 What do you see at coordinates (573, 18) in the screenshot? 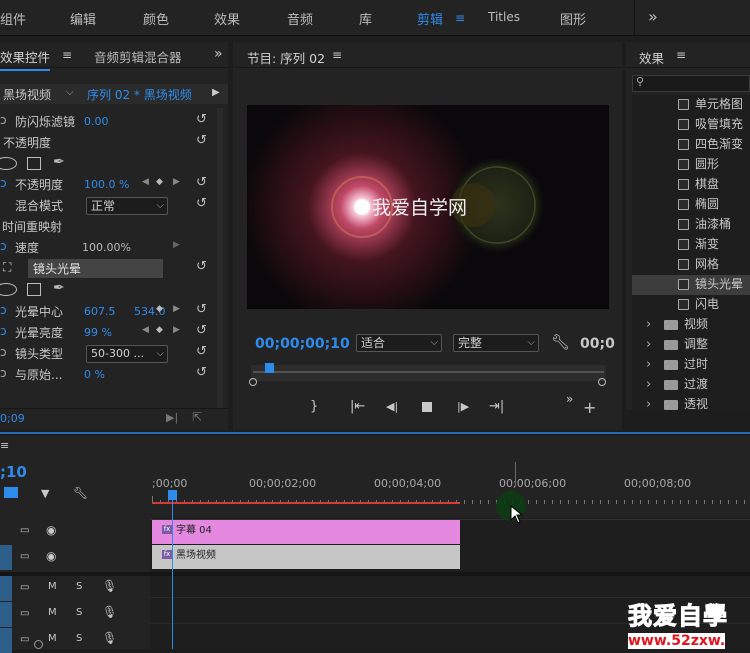
I see `workspace-tab-graphics: 图形` at bounding box center [573, 18].